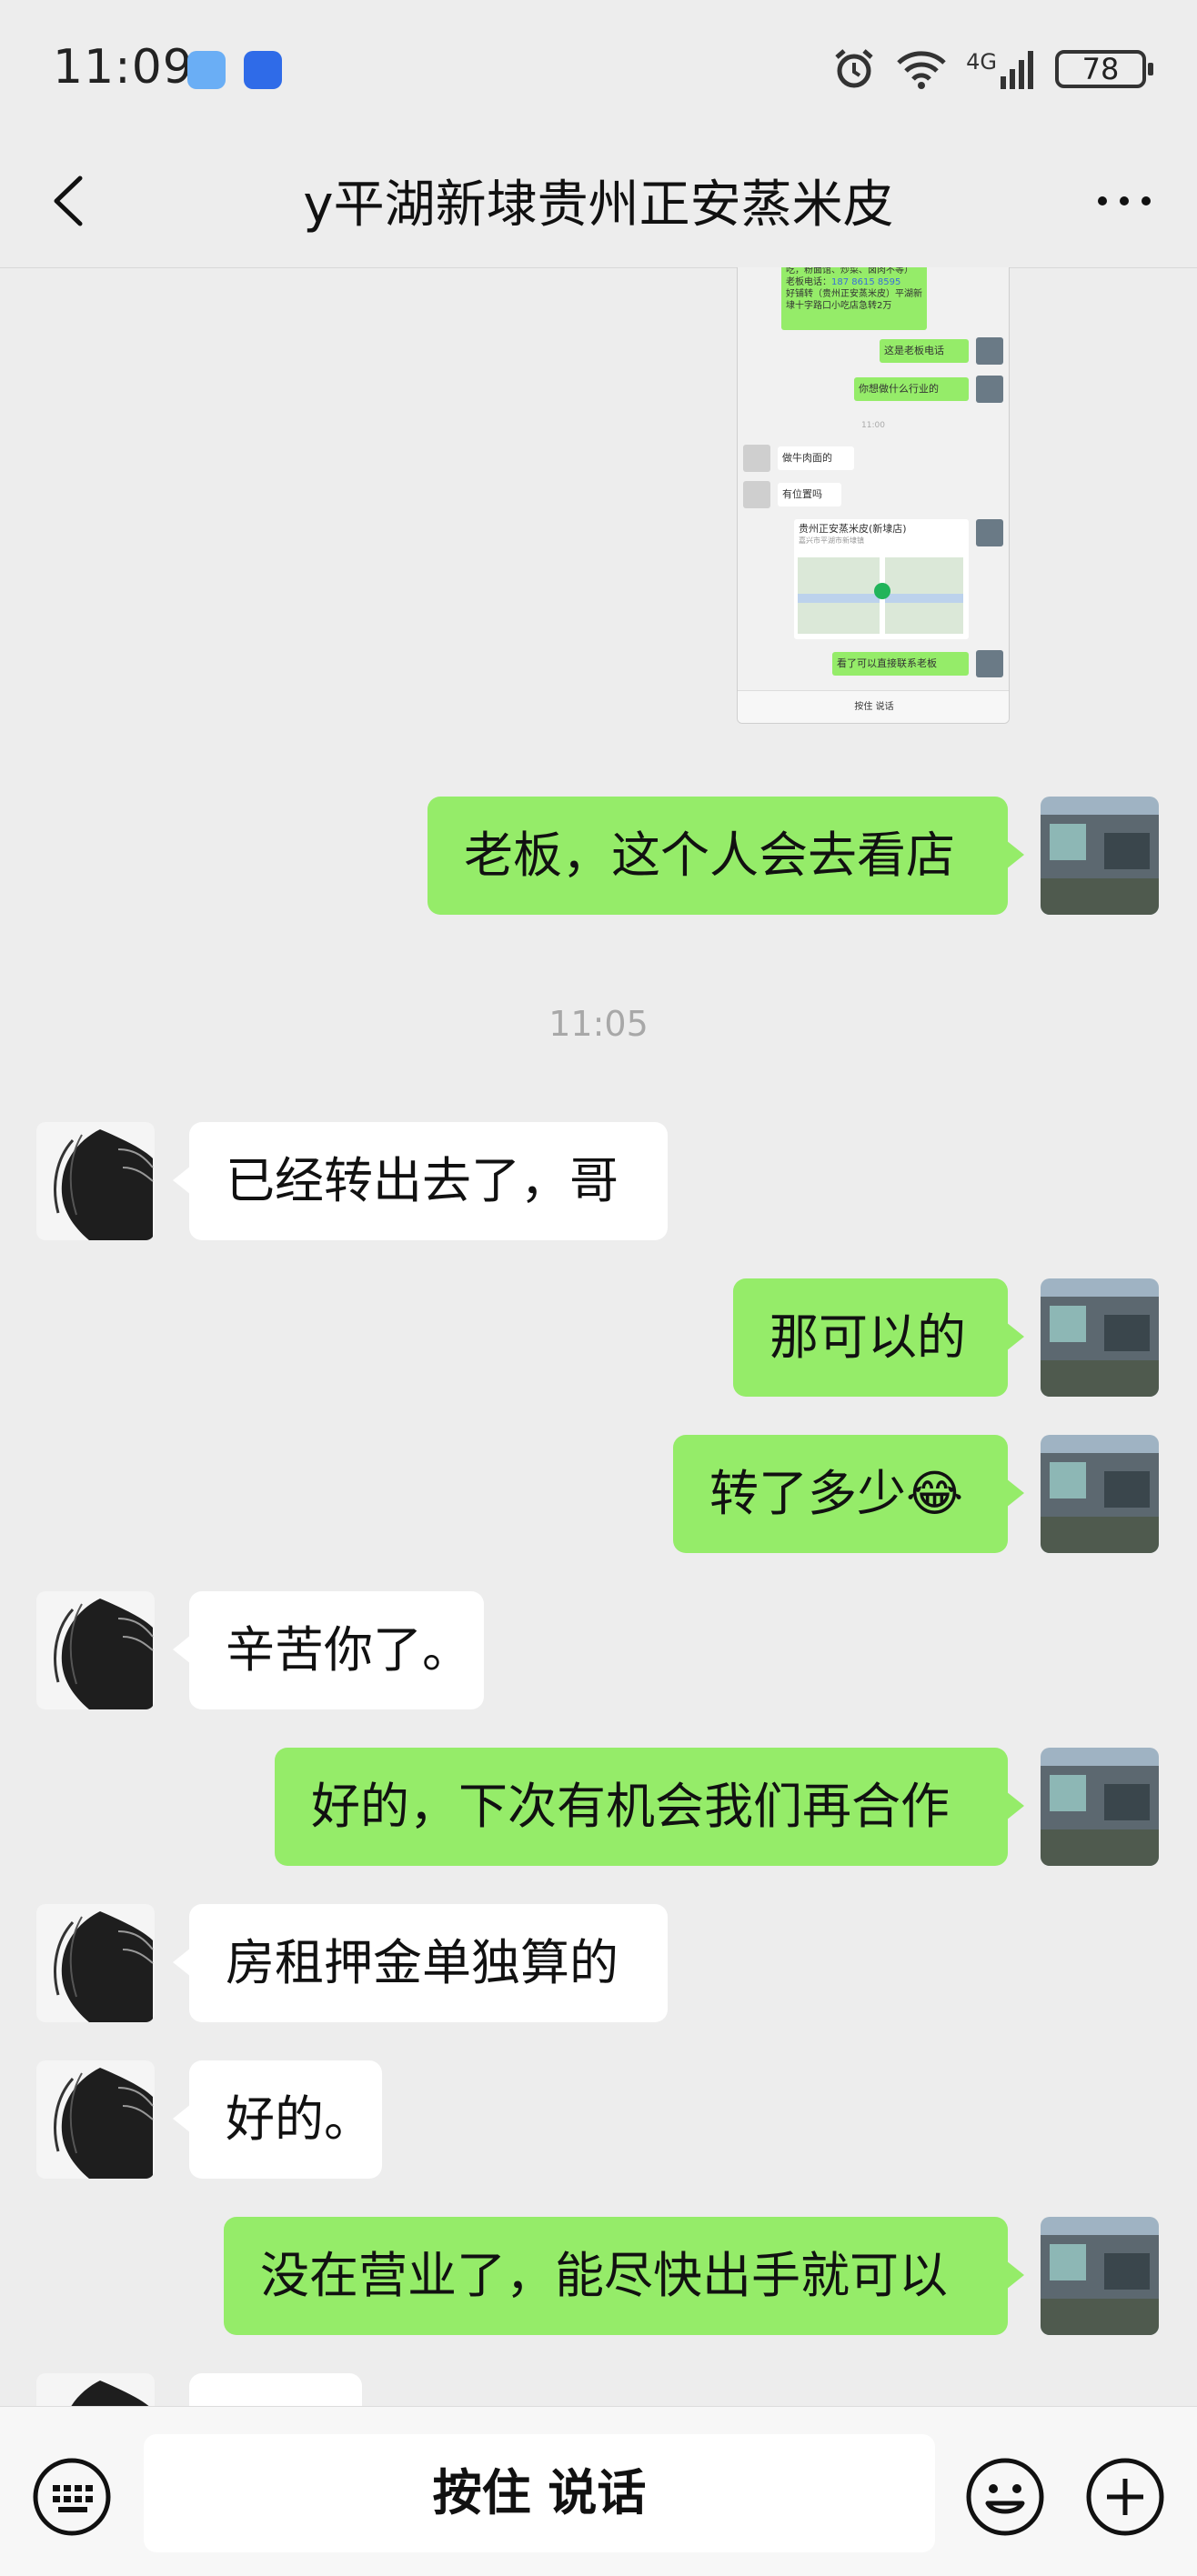  What do you see at coordinates (809, 494) in the screenshot?
I see `shot-message: 有位置吗` at bounding box center [809, 494].